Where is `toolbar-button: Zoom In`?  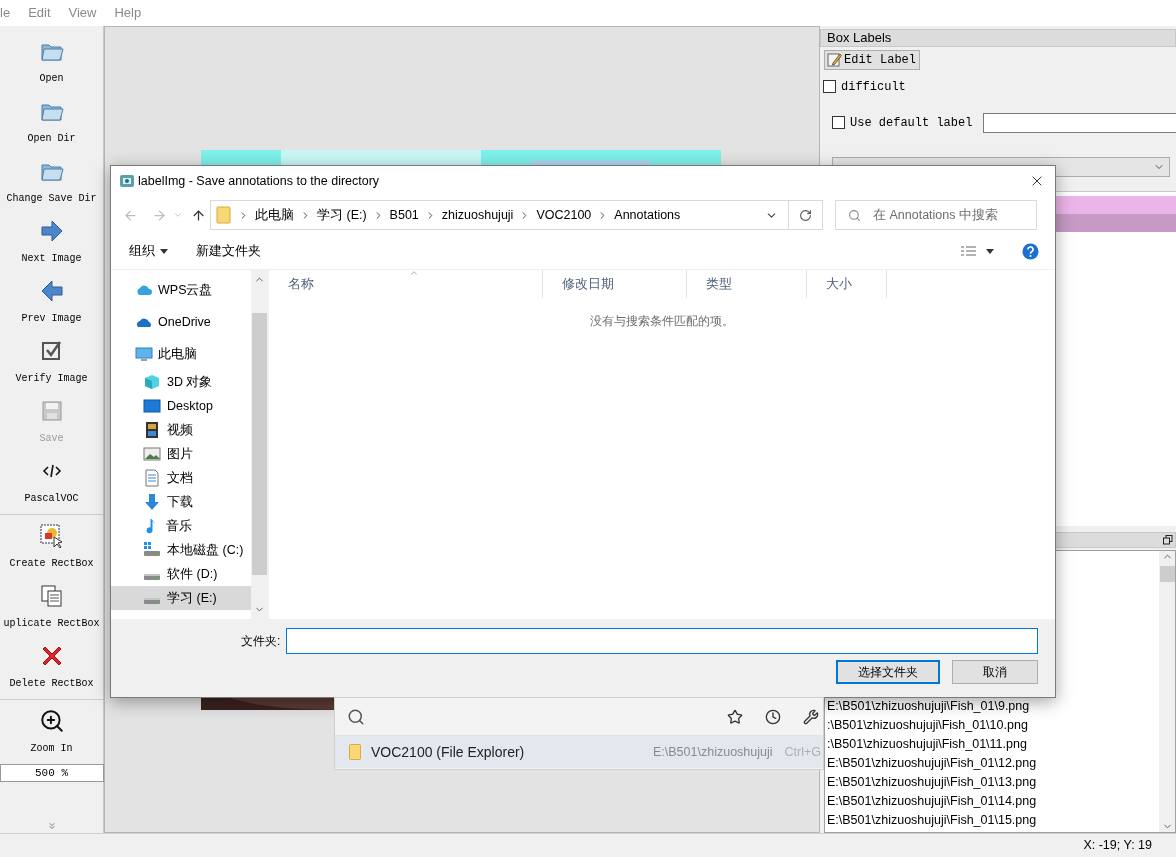 toolbar-button: Zoom In is located at coordinates (52, 732).